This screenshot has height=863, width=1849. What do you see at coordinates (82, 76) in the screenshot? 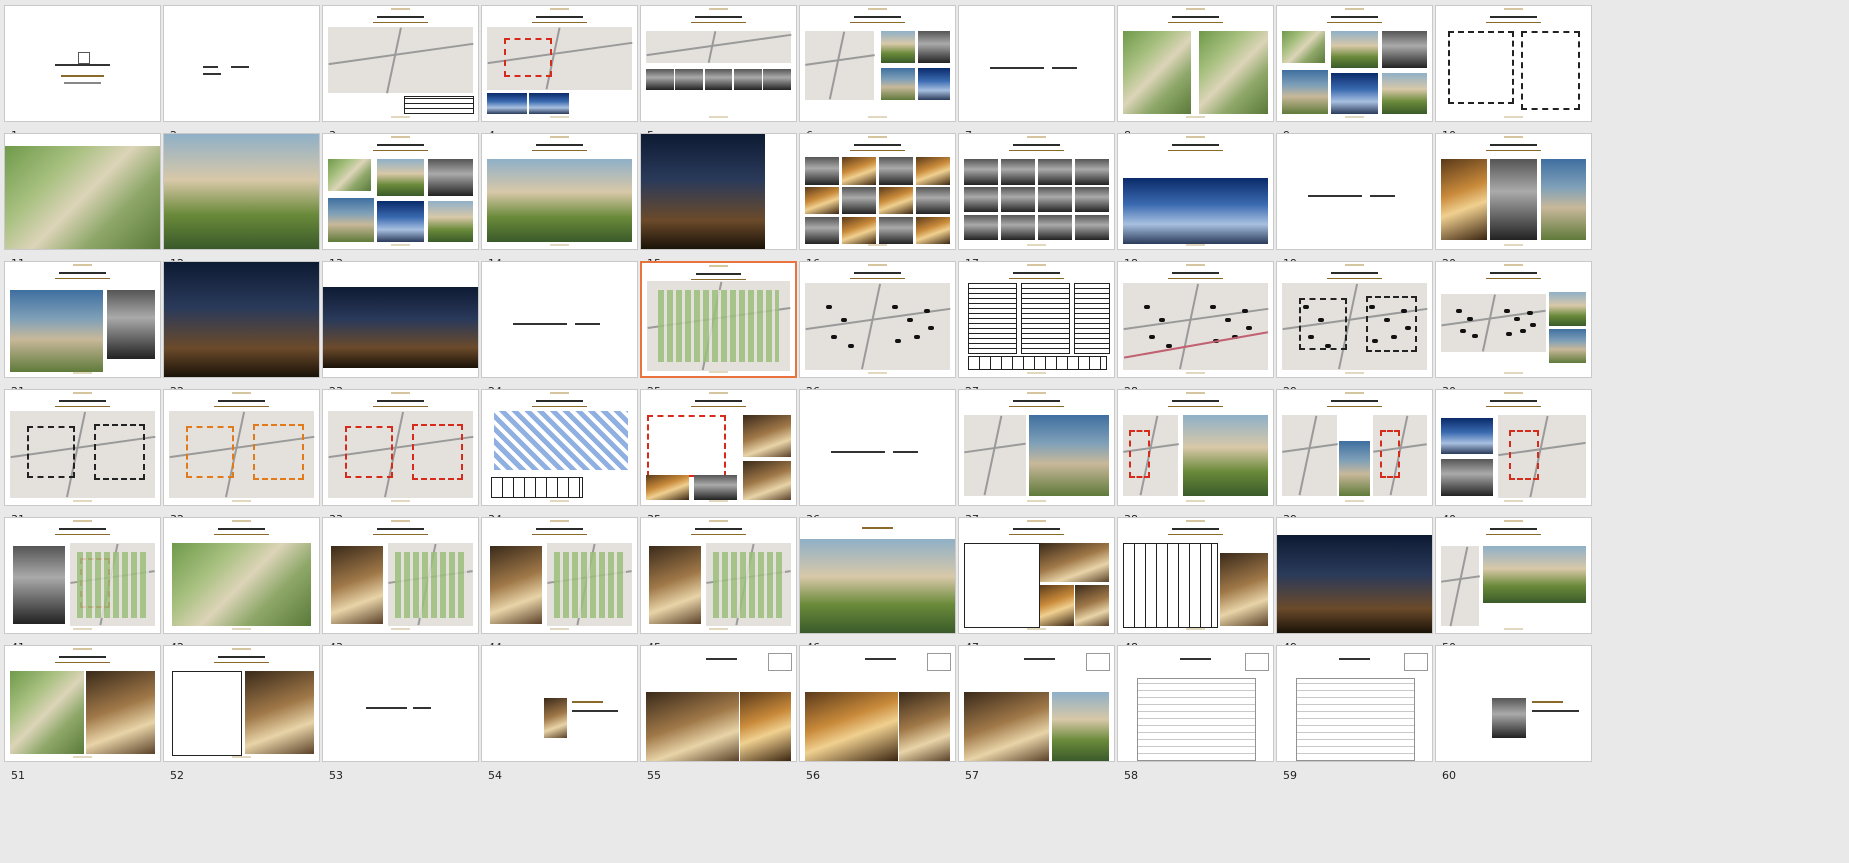
I see `cover-subtitle` at bounding box center [82, 76].